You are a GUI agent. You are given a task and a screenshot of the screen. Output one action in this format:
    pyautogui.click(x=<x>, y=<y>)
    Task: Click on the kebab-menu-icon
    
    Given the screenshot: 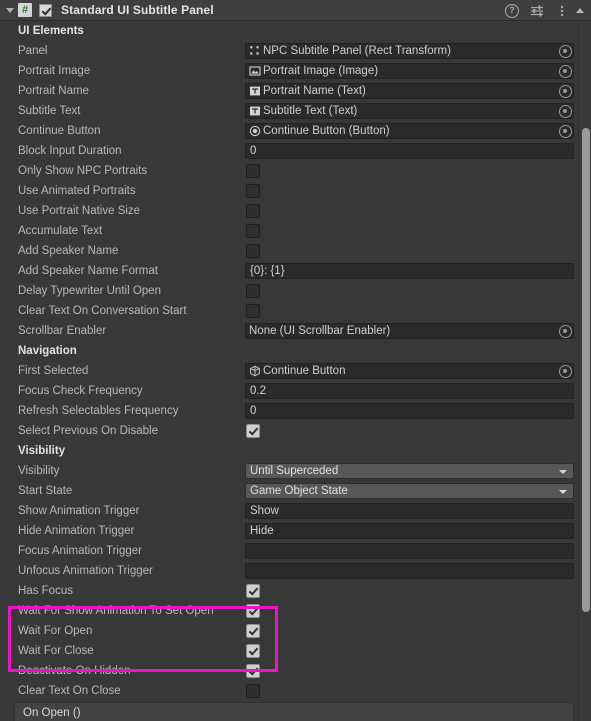 What is the action you would take?
    pyautogui.click(x=562, y=11)
    